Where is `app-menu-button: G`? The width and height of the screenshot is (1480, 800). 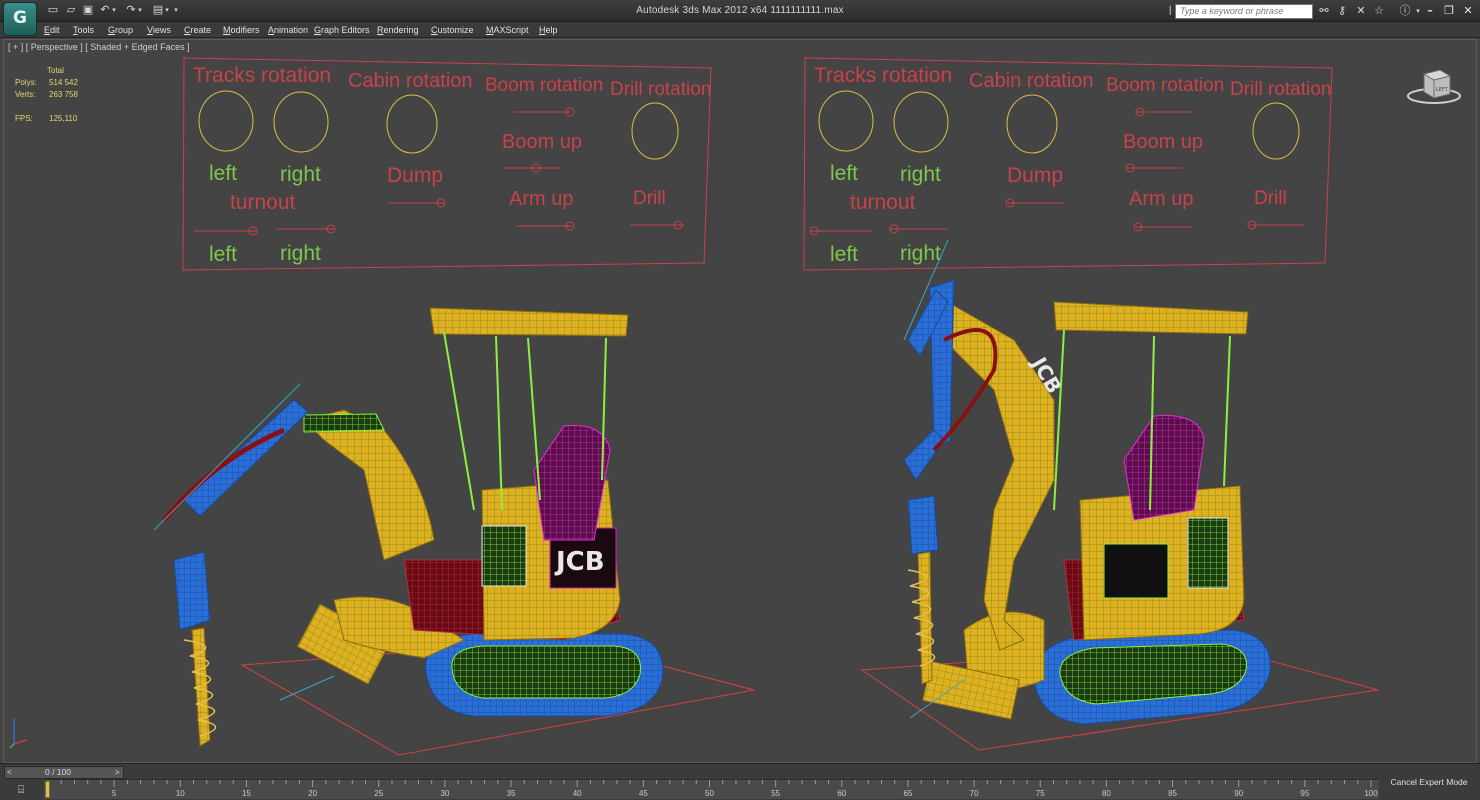 app-menu-button: G is located at coordinates (20, 19).